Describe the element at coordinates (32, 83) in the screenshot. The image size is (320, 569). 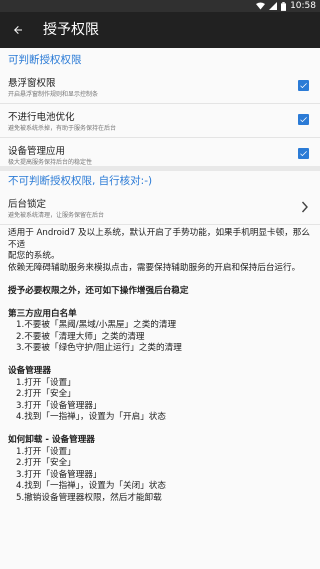
I see `pref-title: 悬浮窗权限` at that location.